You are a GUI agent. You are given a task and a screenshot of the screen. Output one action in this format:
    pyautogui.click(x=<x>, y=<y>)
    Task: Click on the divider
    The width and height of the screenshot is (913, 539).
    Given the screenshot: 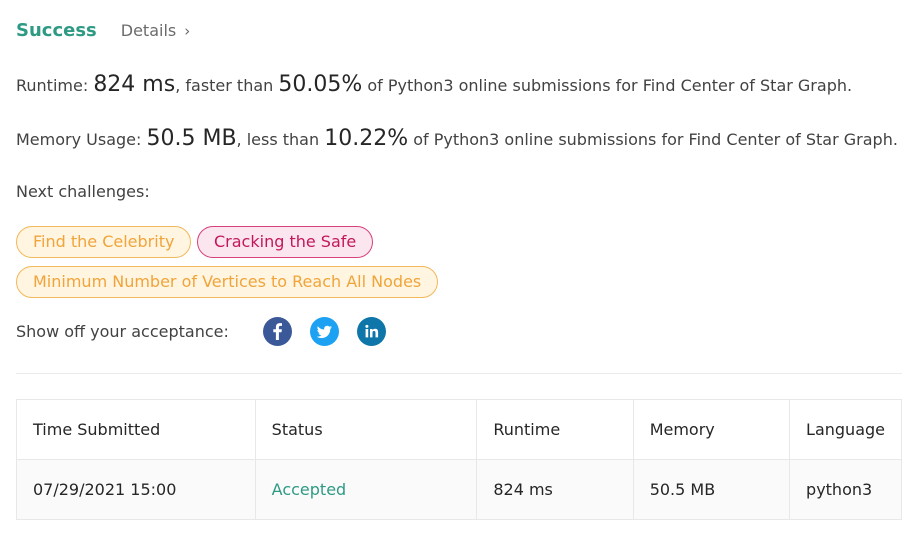 What is the action you would take?
    pyautogui.click(x=459, y=373)
    